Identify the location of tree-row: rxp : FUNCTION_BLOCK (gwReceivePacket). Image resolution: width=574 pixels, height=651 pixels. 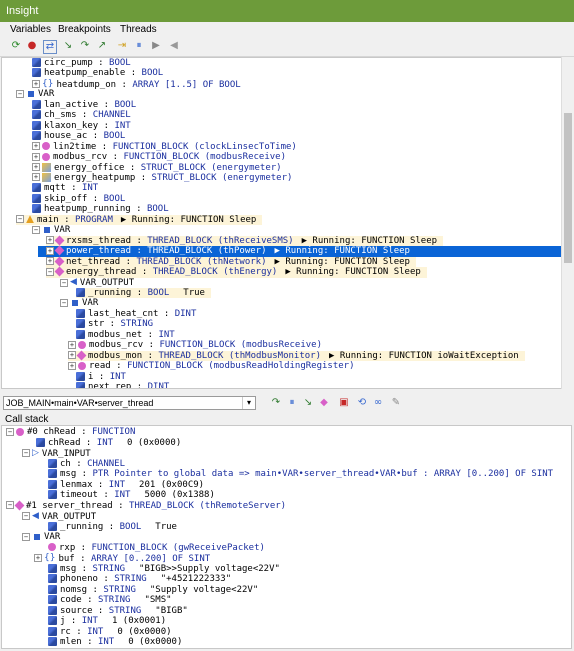
(156, 548).